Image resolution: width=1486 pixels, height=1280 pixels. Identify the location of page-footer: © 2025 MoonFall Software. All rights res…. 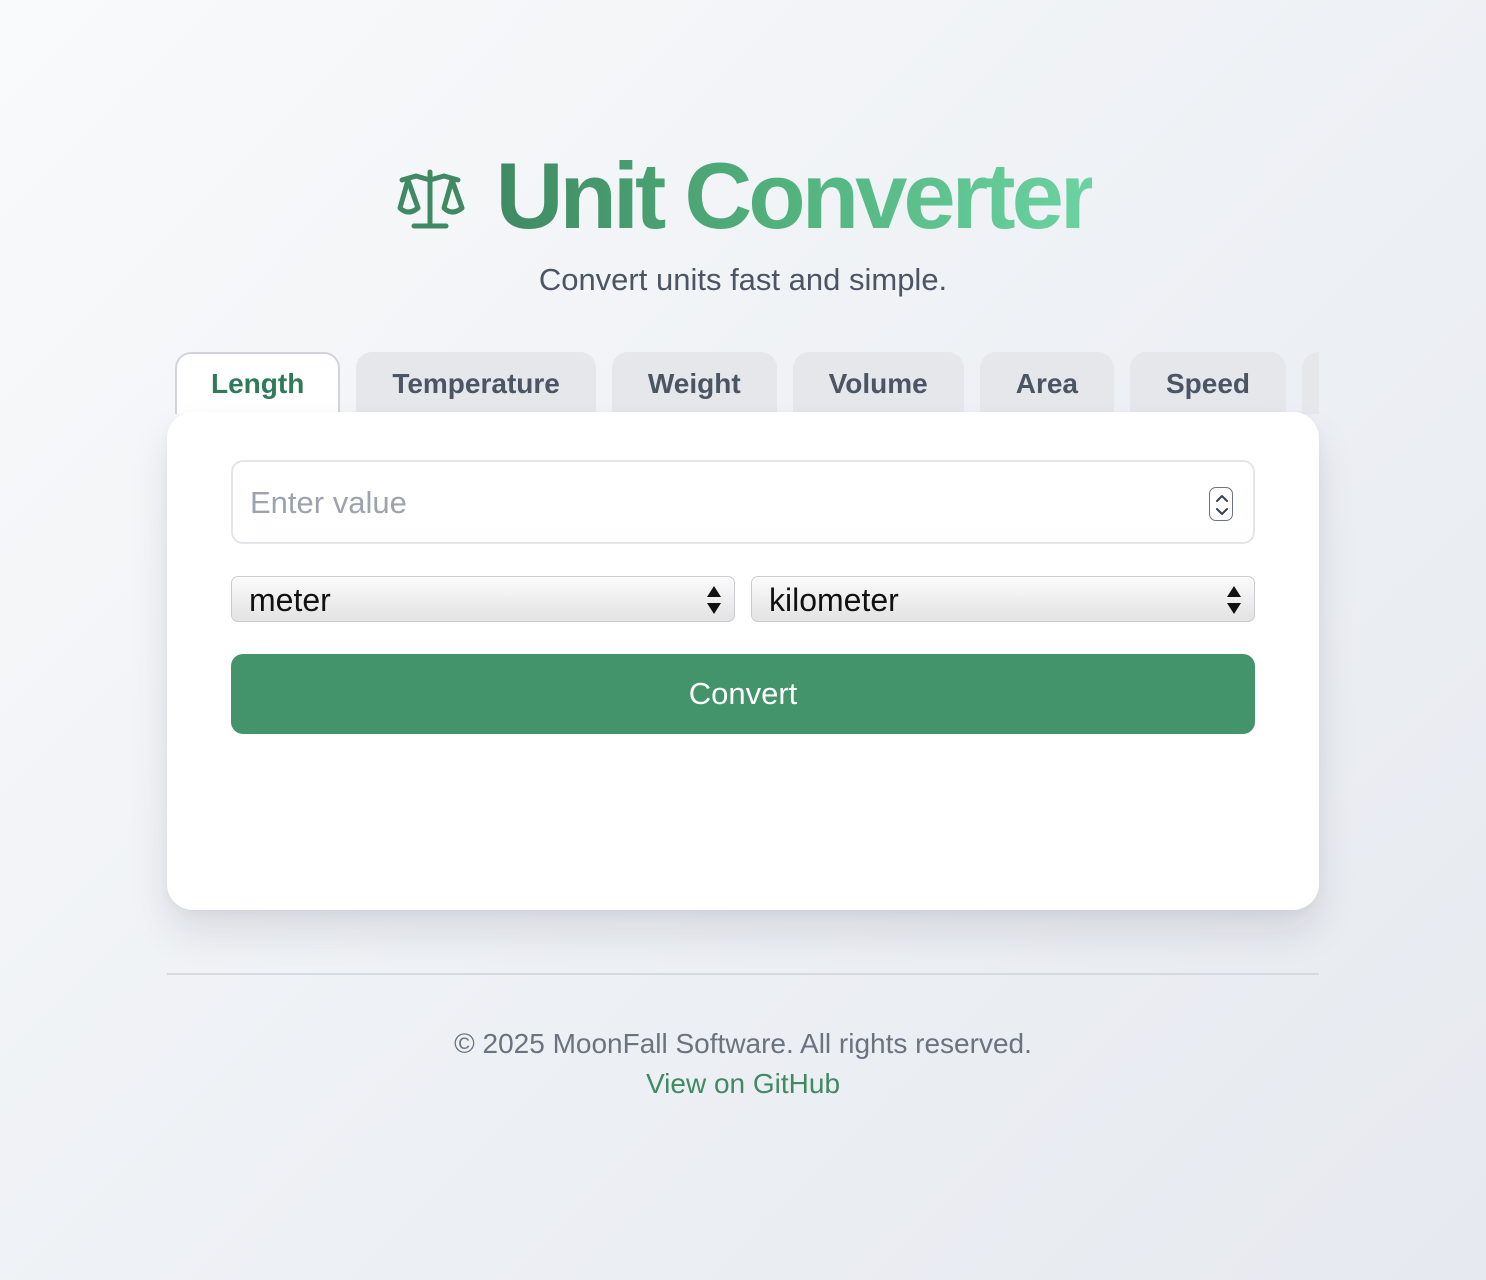
(743, 1064).